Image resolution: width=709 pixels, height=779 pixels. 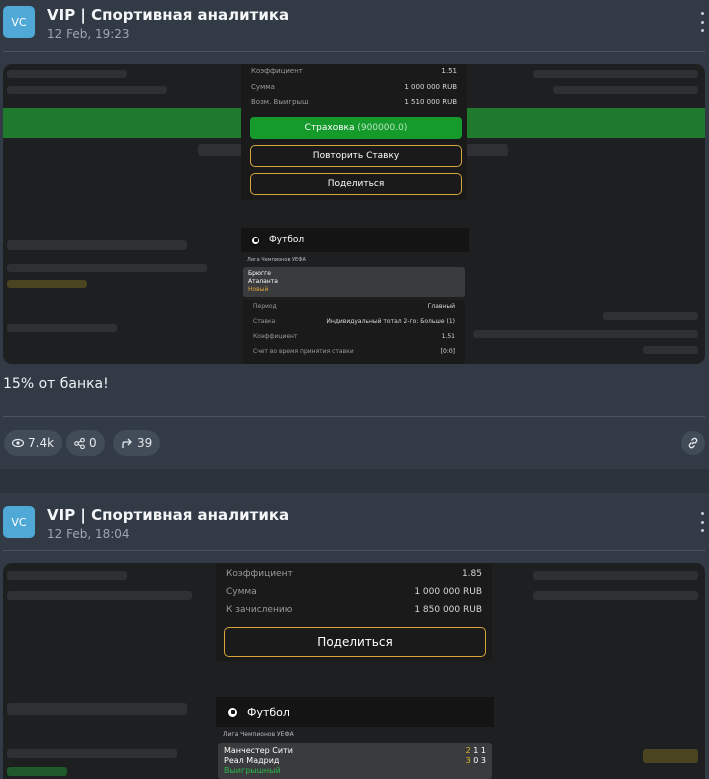 What do you see at coordinates (18, 443) in the screenshot?
I see `eye-icon` at bounding box center [18, 443].